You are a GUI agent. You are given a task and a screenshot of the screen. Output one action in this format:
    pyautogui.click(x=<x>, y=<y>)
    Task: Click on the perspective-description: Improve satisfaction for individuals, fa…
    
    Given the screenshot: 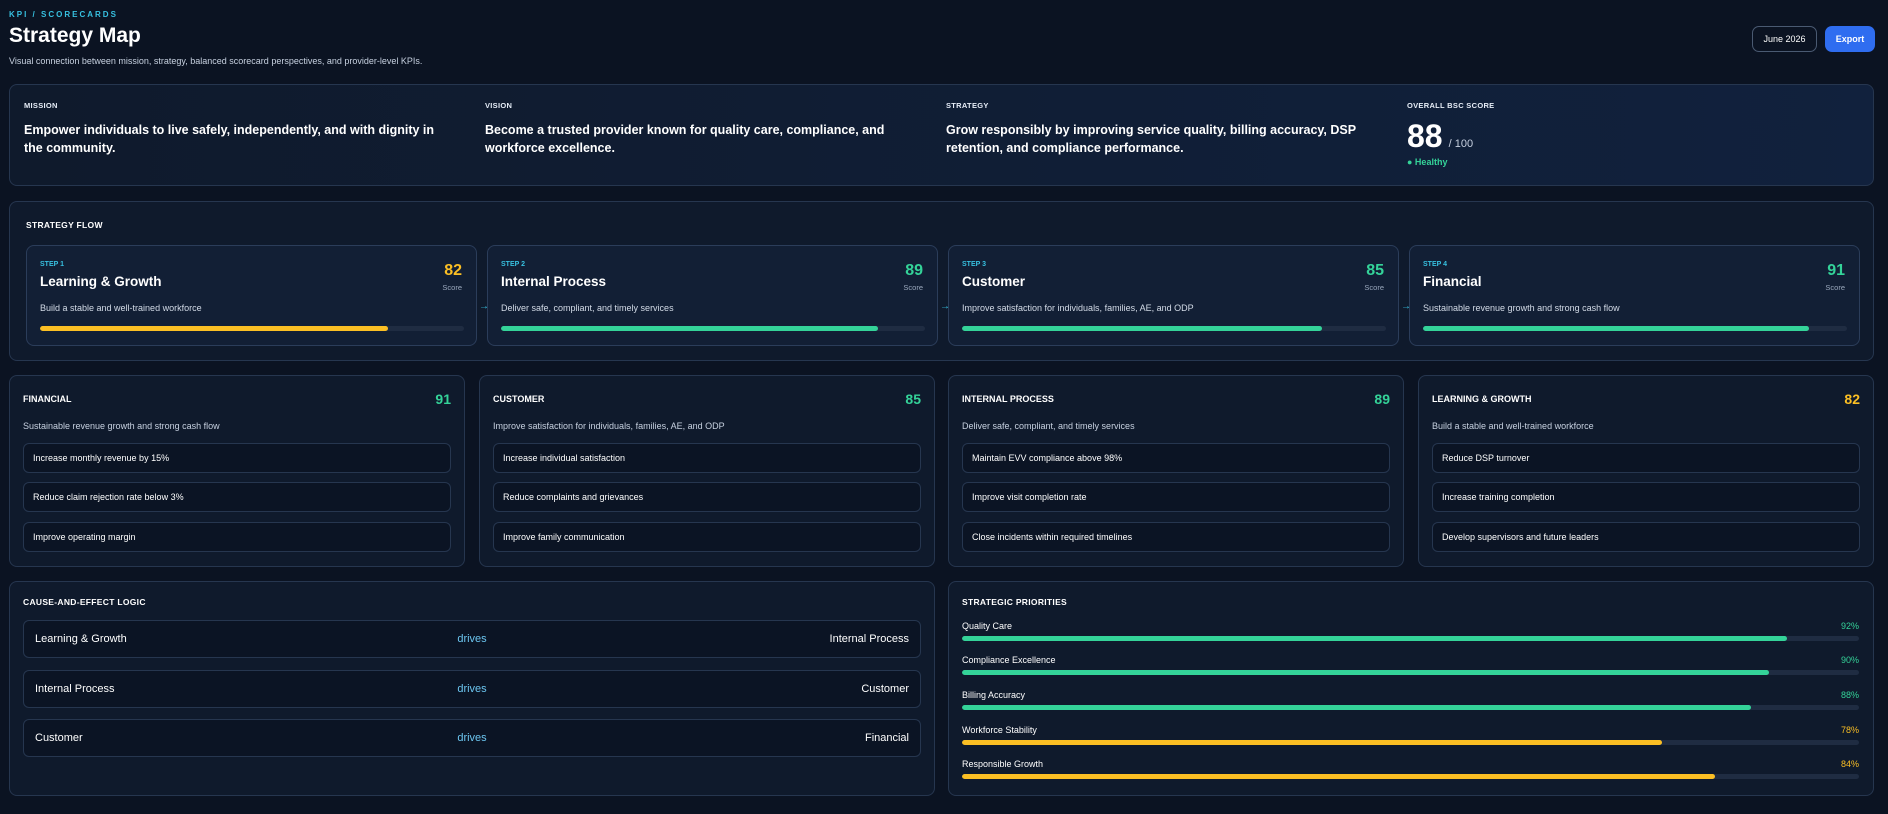 What is the action you would take?
    pyautogui.click(x=609, y=426)
    